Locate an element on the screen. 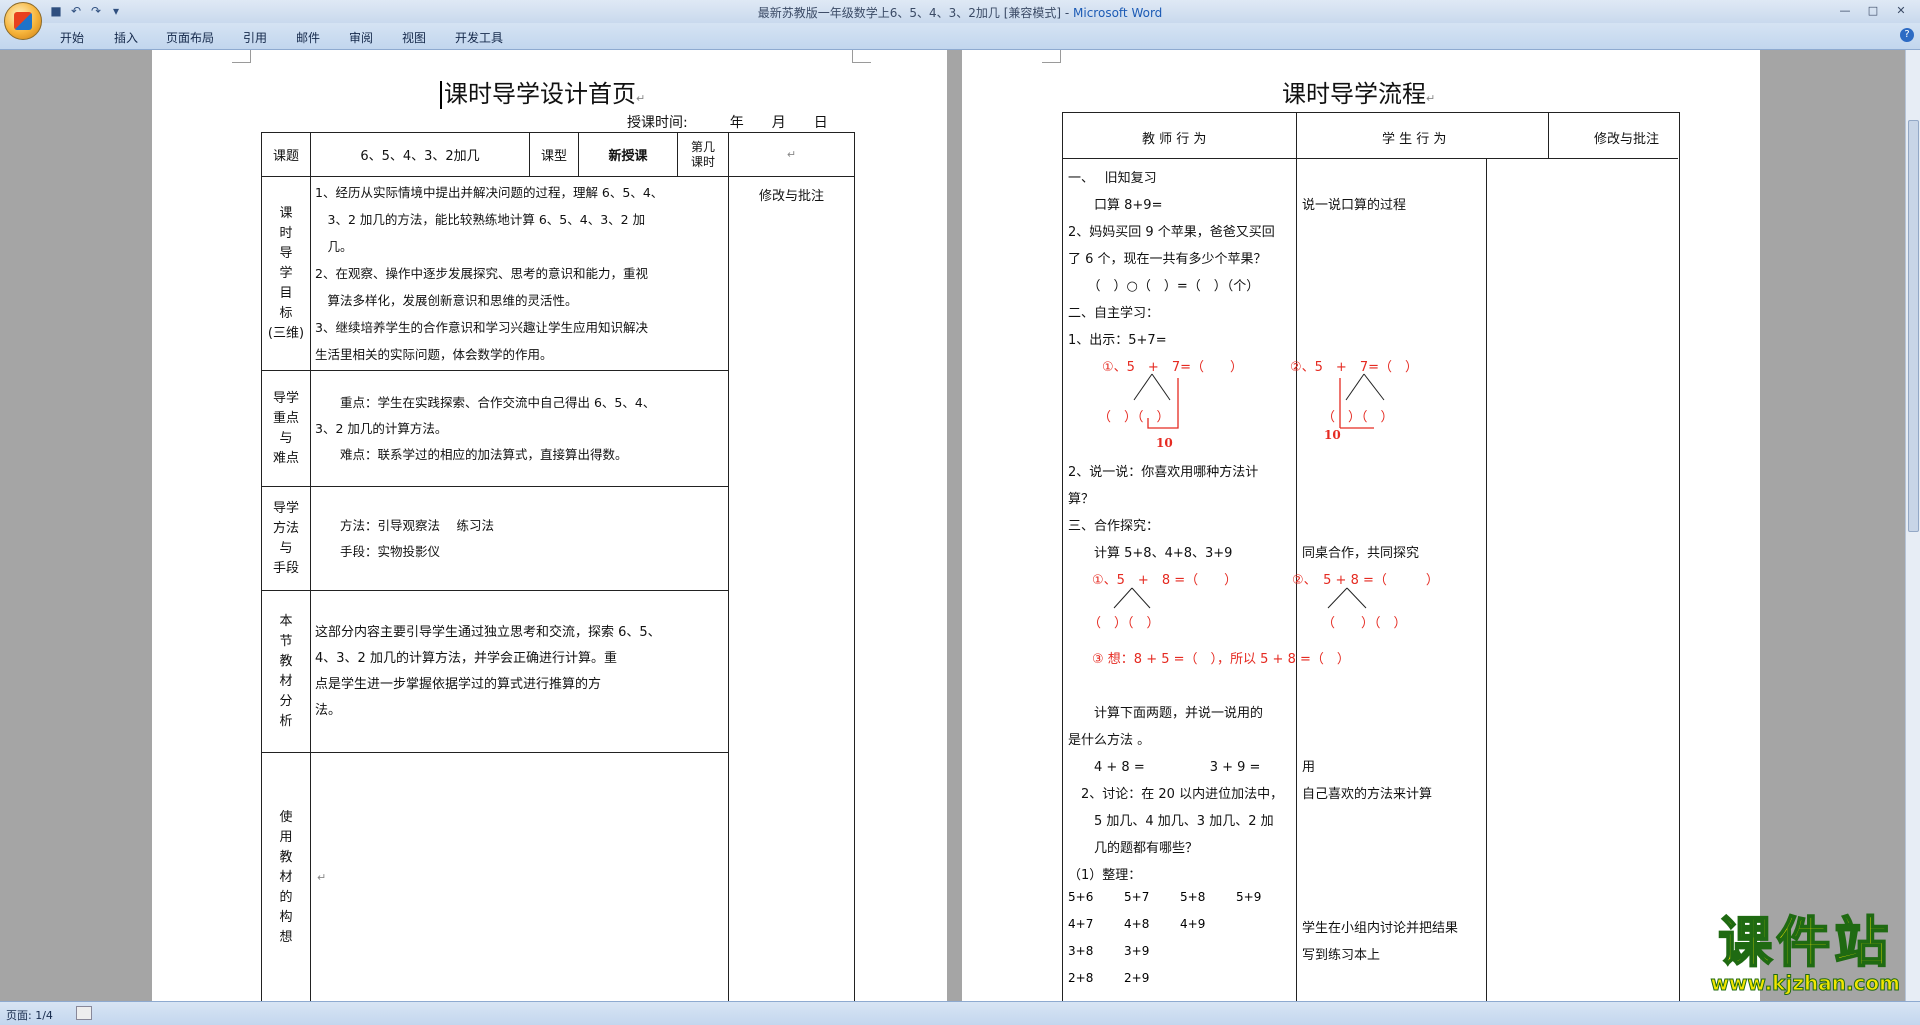 The height and width of the screenshot is (1025, 1920). student-line: 说一说口算的过程 is located at coordinates (1354, 205).